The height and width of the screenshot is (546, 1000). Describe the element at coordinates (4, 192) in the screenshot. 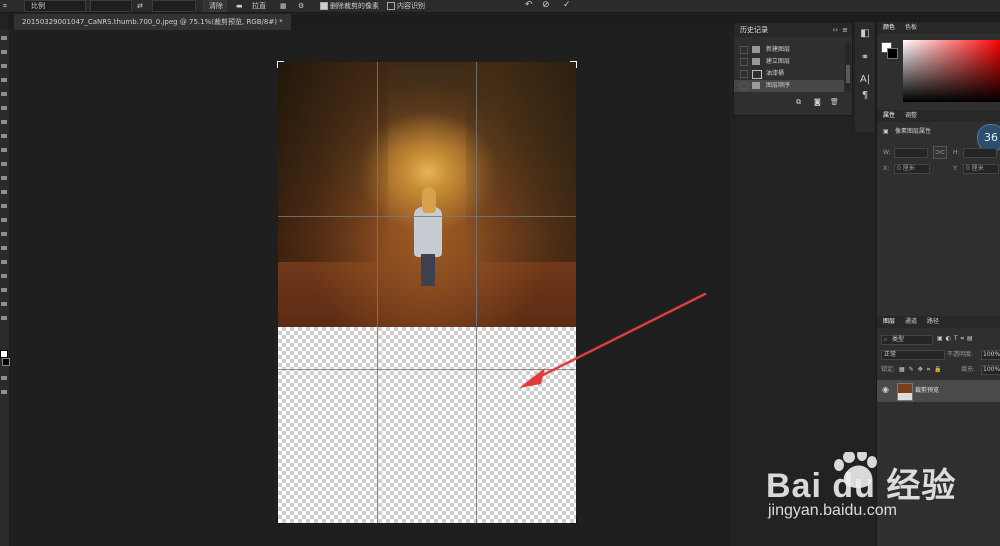

I see `gradient-tool-icon` at that location.